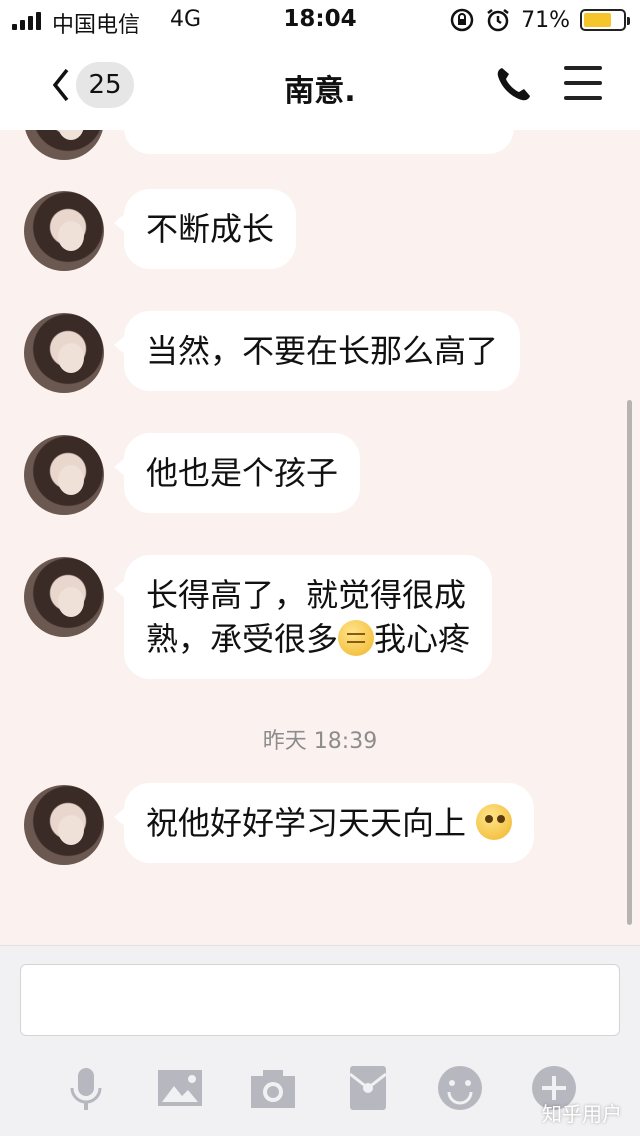  What do you see at coordinates (320, 741) in the screenshot?
I see `message-timestamp: 昨天 18:39` at bounding box center [320, 741].